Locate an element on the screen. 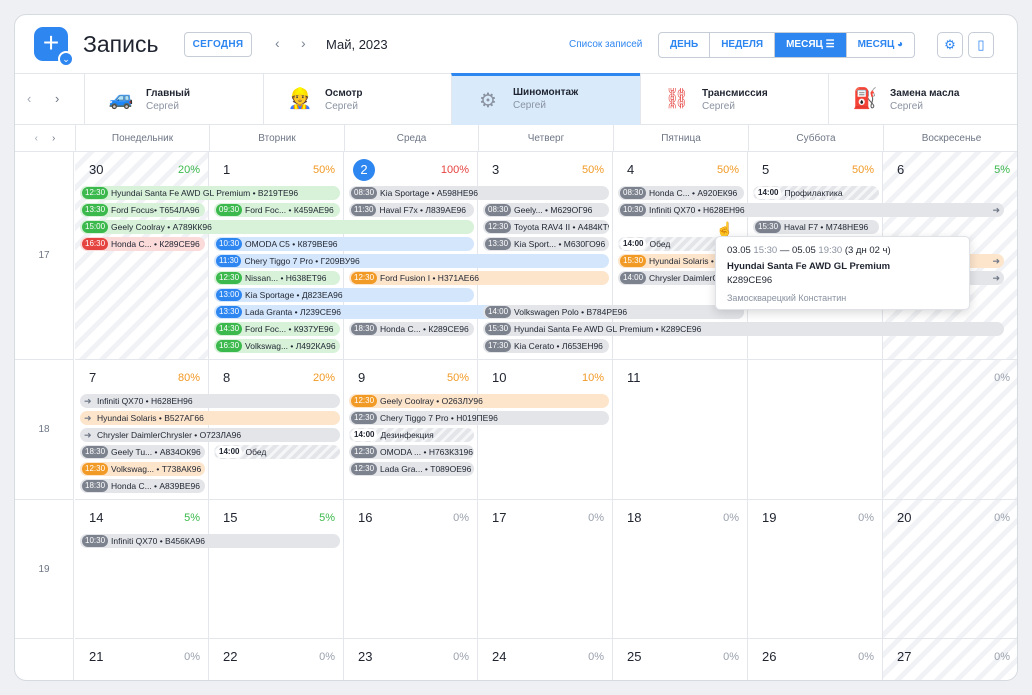 The image size is (1032, 695). post-tab-4: ⛓ Трансмиссия Сергей is located at coordinates (734, 99).